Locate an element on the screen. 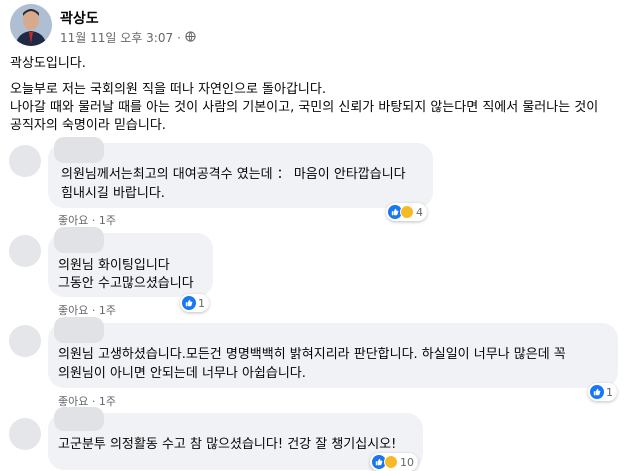 The height and width of the screenshot is (471, 635). reaction-summary: 10 is located at coordinates (394, 462).